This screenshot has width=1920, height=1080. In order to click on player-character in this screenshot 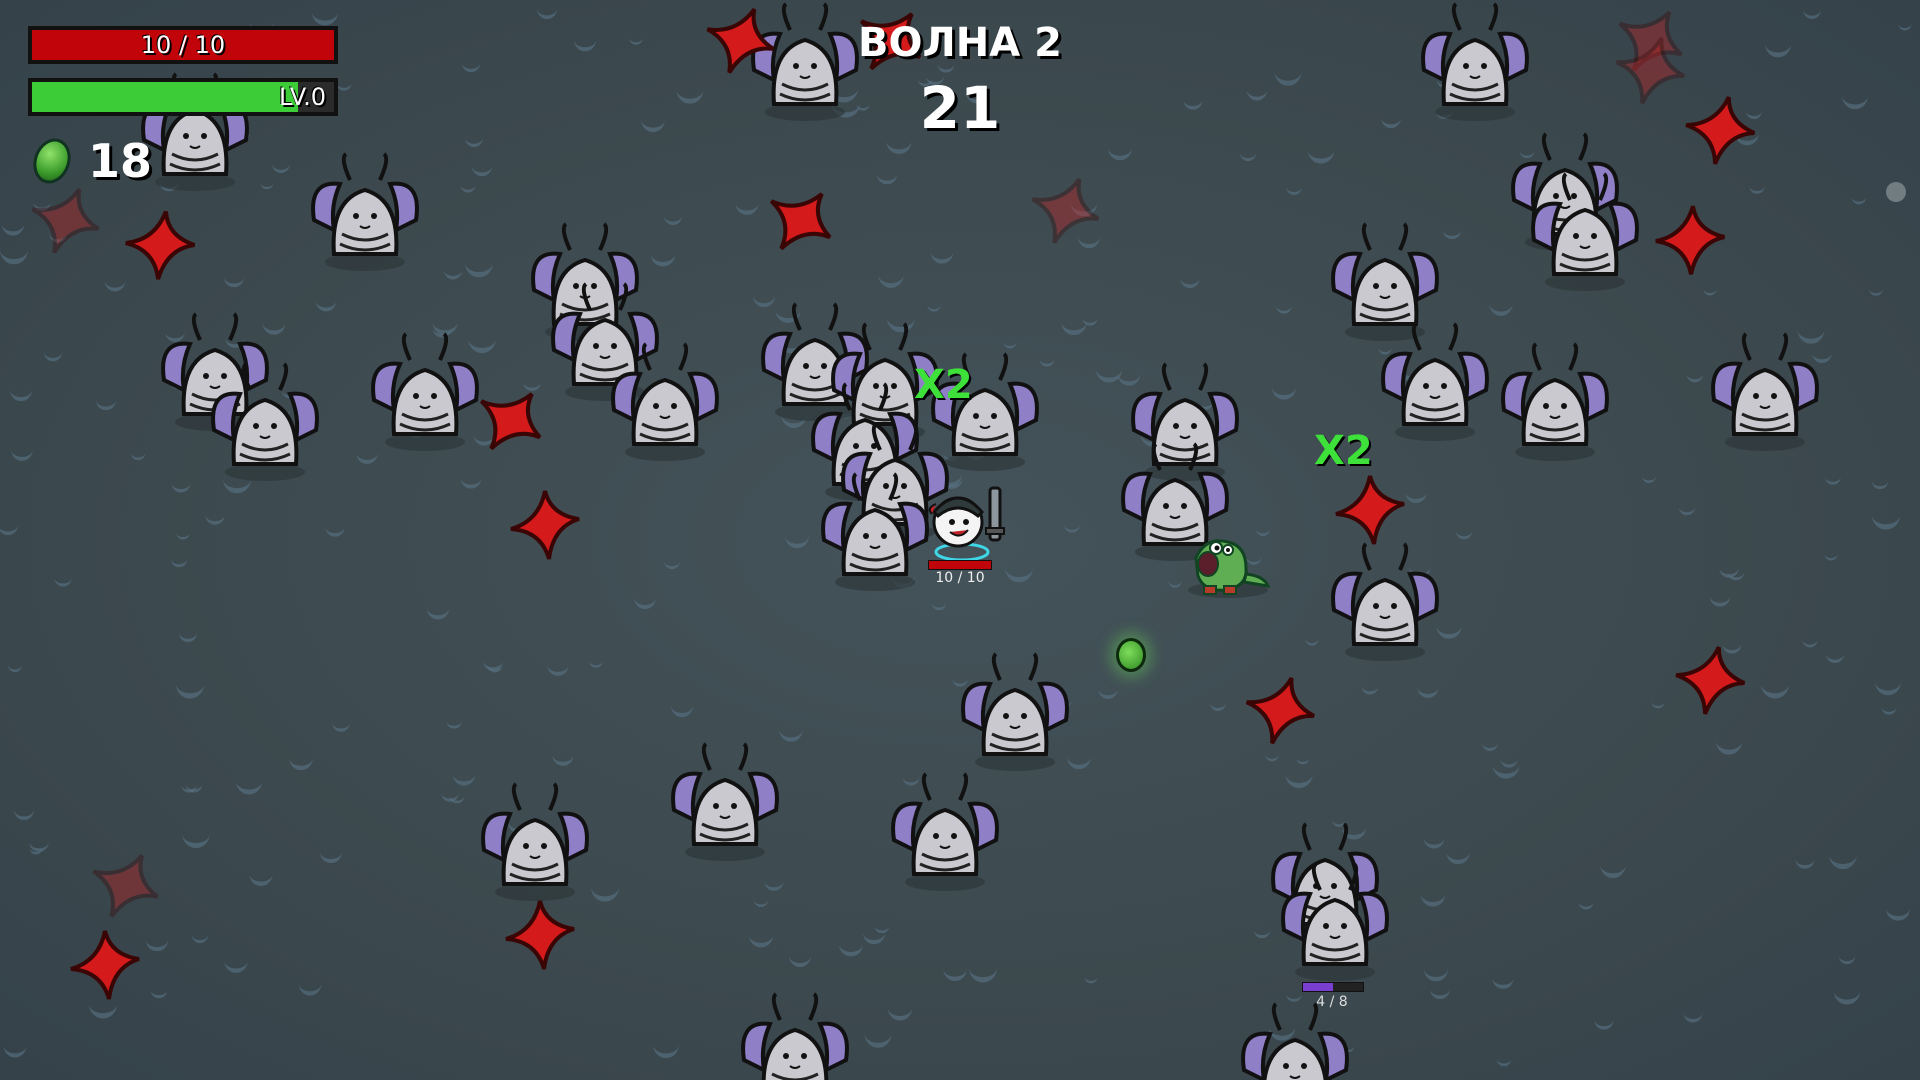, I will do `click(966, 524)`.